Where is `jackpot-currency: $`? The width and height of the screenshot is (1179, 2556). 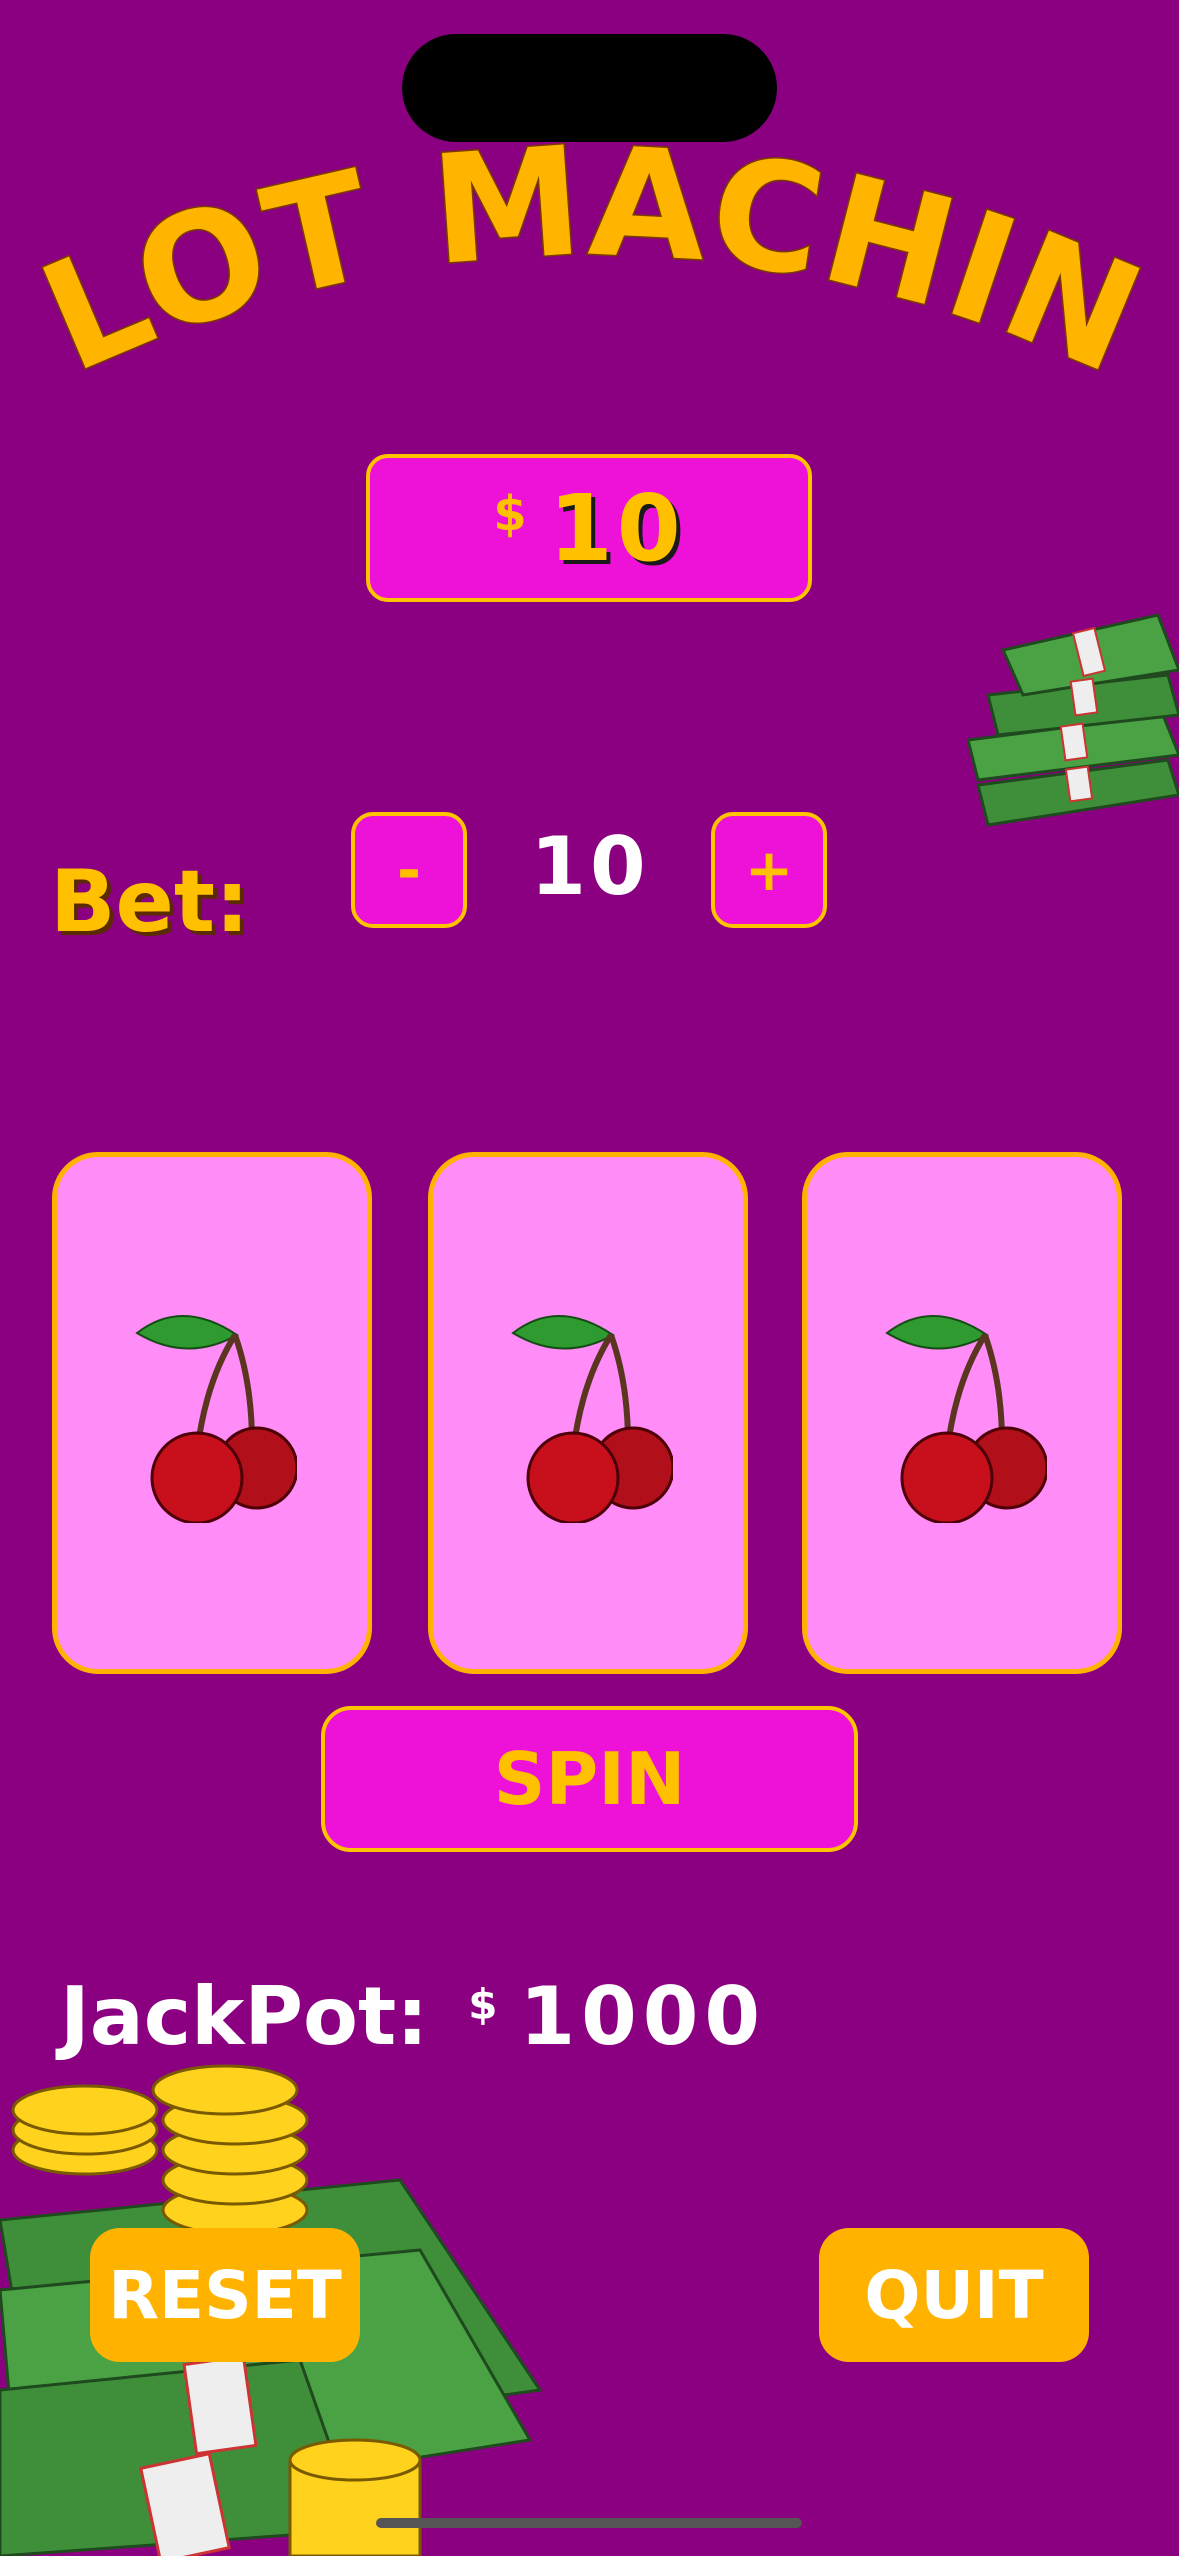 jackpot-currency: $ is located at coordinates (483, 2004).